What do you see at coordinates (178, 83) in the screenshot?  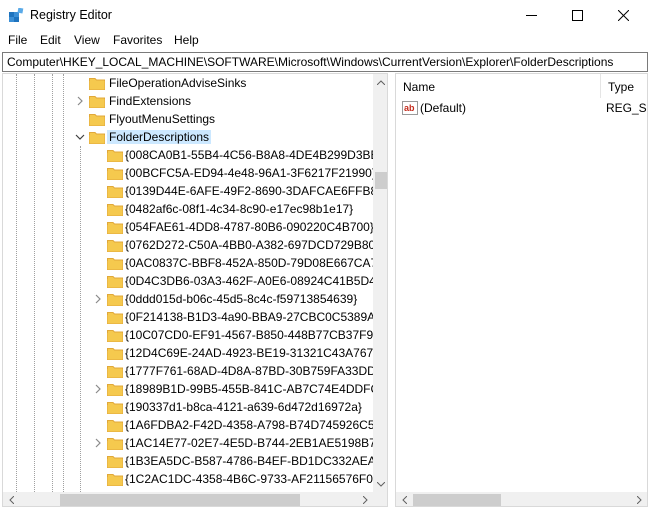 I see `tree-item-label: FileOperationAdviseSinks` at bounding box center [178, 83].